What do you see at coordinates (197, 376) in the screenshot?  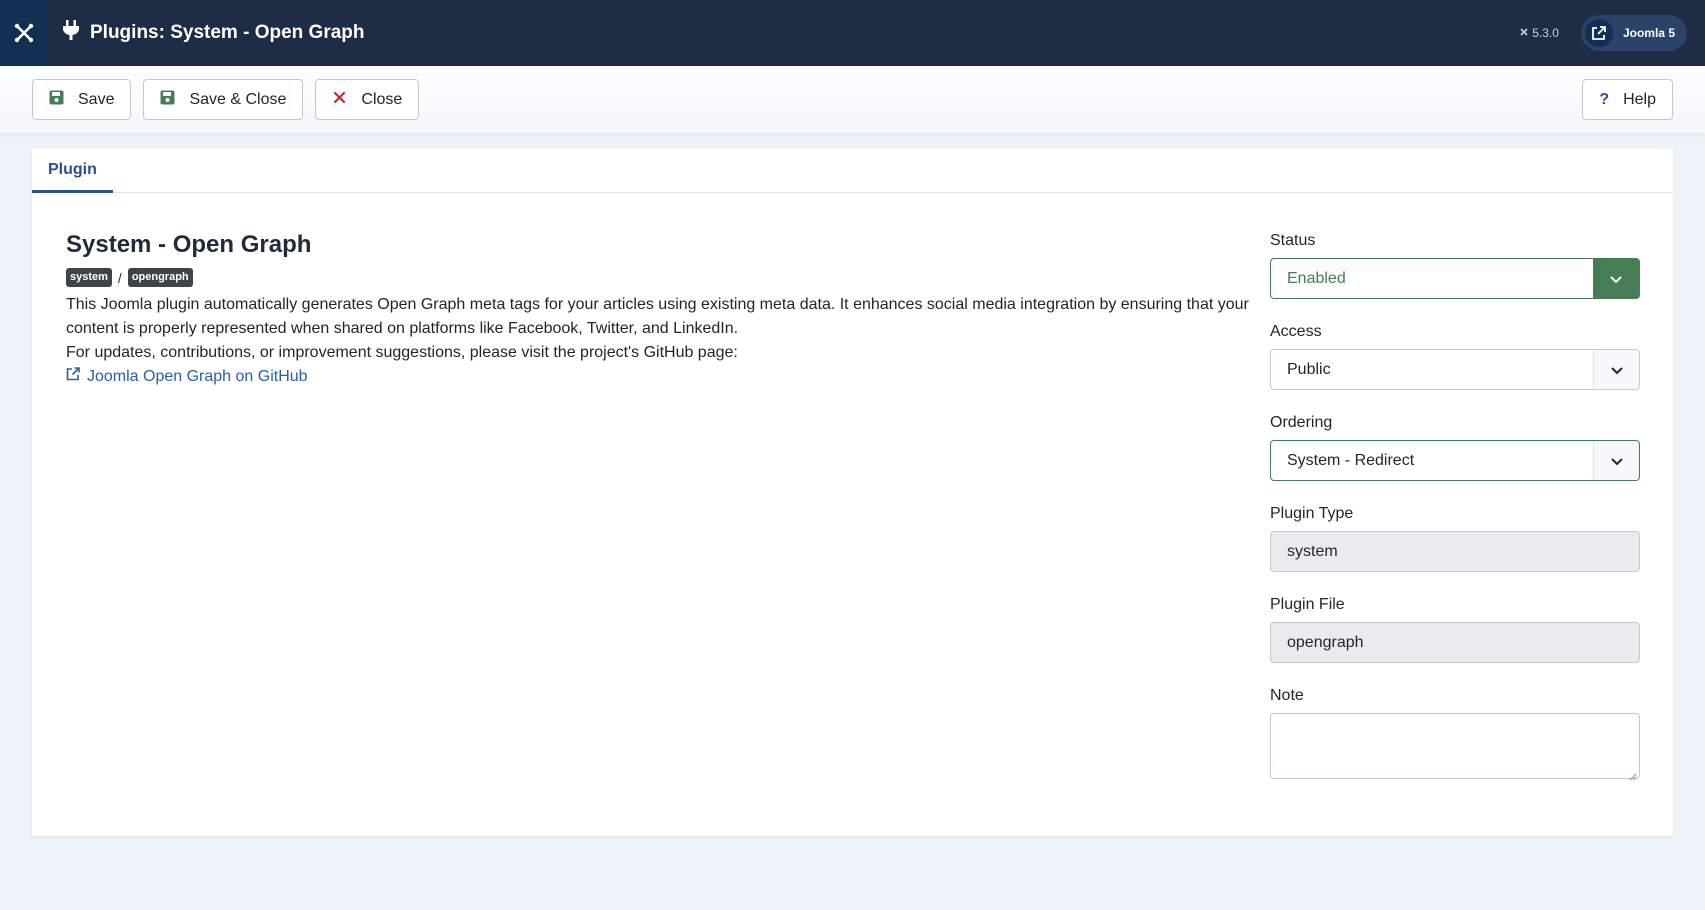 I see `github-link-label: Joomla Open Graph on GitHub` at bounding box center [197, 376].